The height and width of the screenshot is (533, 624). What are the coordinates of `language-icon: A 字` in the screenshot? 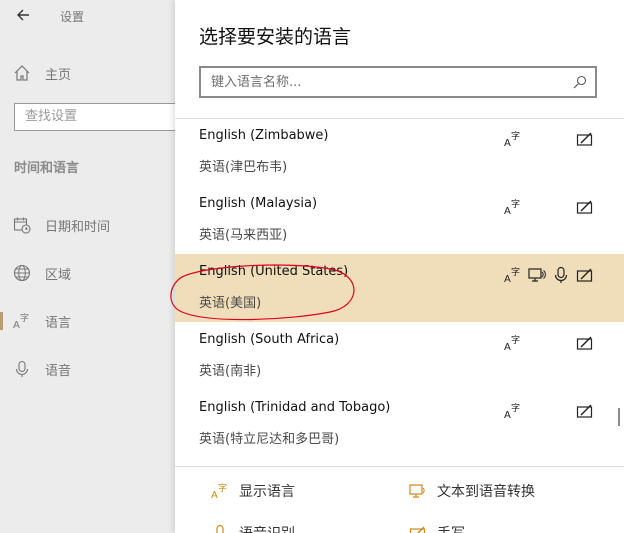 It's located at (21, 321).